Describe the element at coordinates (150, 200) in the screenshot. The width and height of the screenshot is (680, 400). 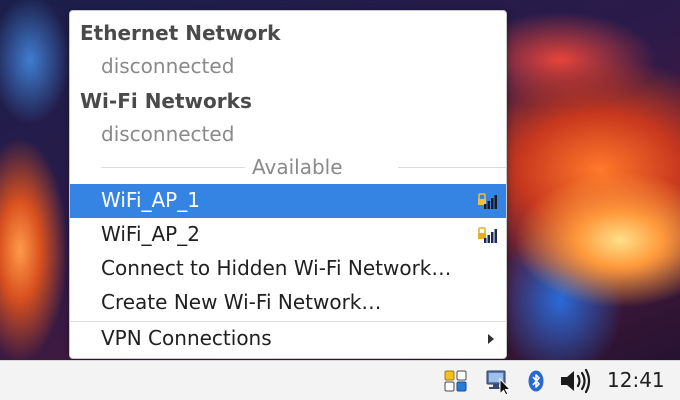
I see `network-ssid: WiFi_AP_1` at that location.